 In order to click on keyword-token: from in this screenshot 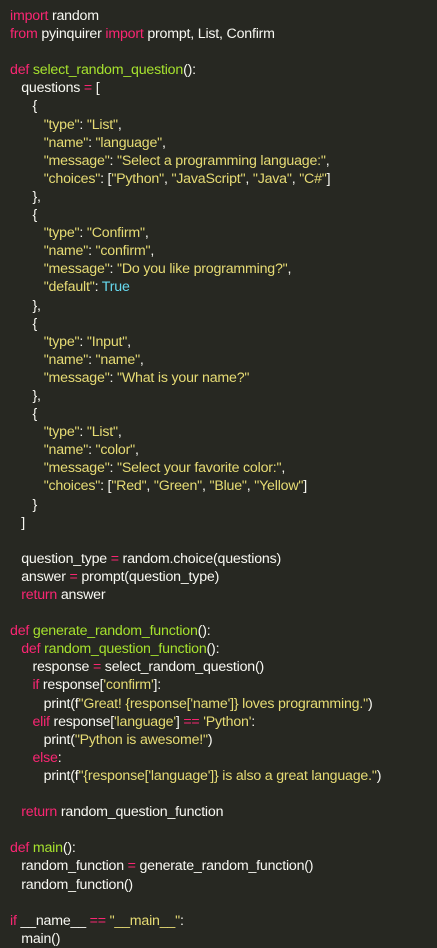, I will do `click(24, 34)`.